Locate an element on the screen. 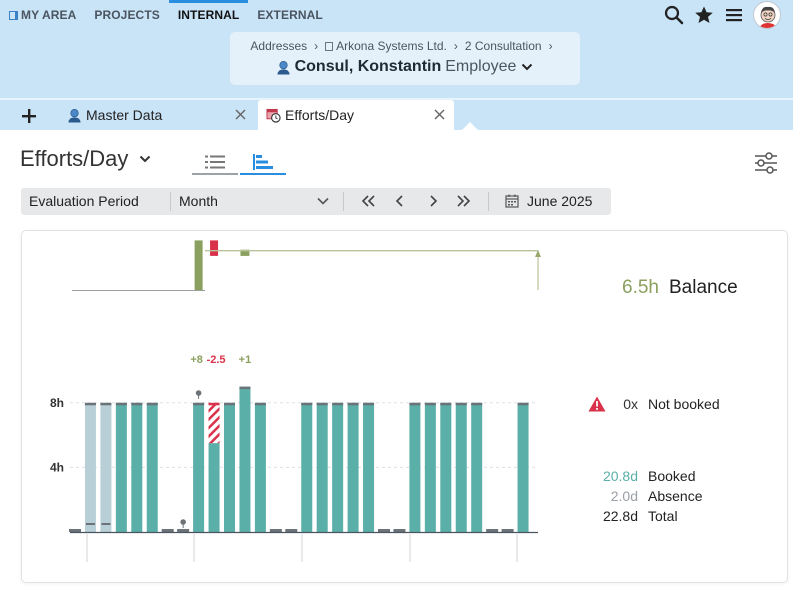 This screenshot has height=590, width=793. filter-bar: Evaluation Period Month June 2025 is located at coordinates (316, 201).